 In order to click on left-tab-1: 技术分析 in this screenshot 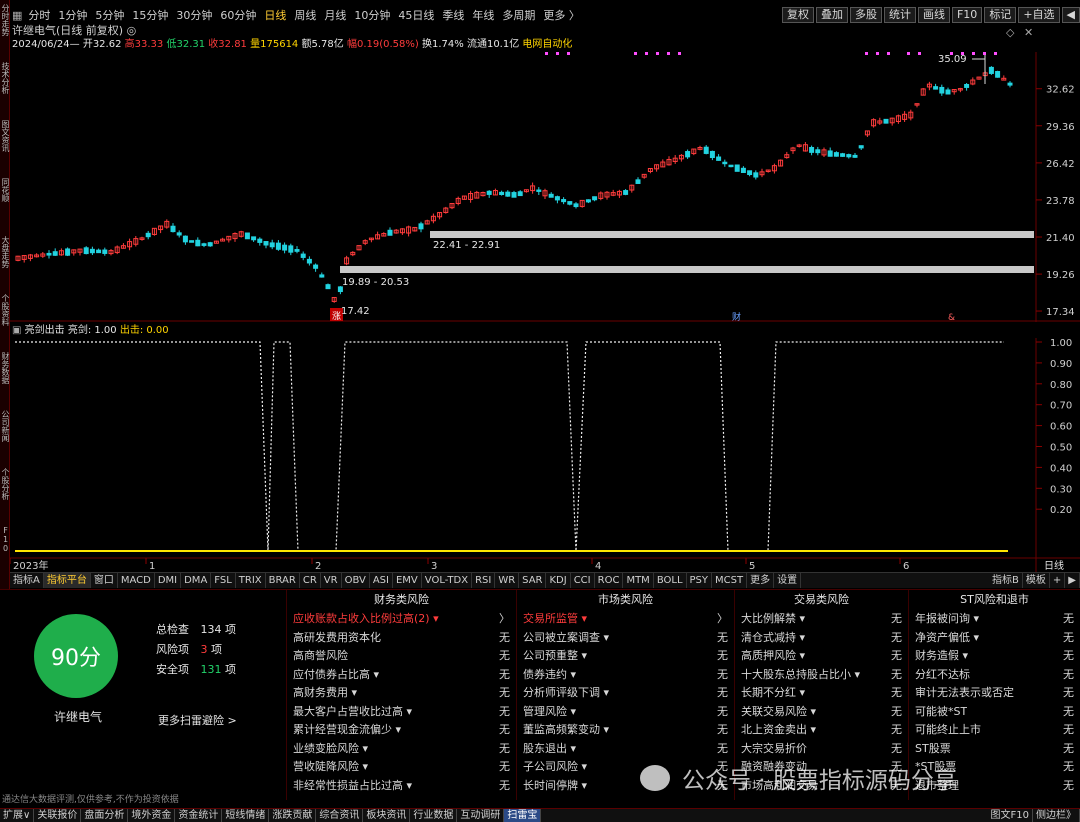, I will do `click(5, 89)`.